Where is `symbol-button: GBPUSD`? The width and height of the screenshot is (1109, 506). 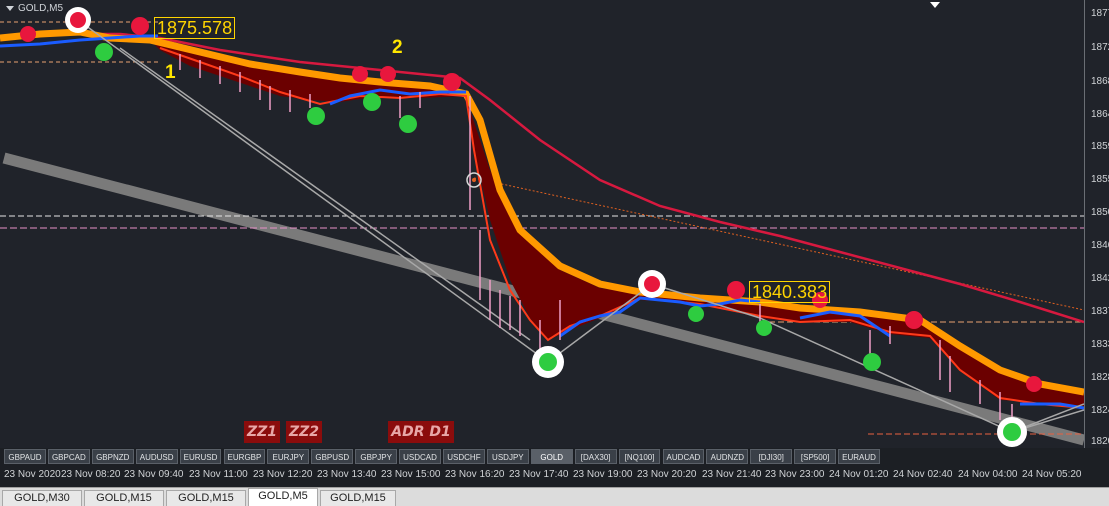 symbol-button: GBPUSD is located at coordinates (332, 456).